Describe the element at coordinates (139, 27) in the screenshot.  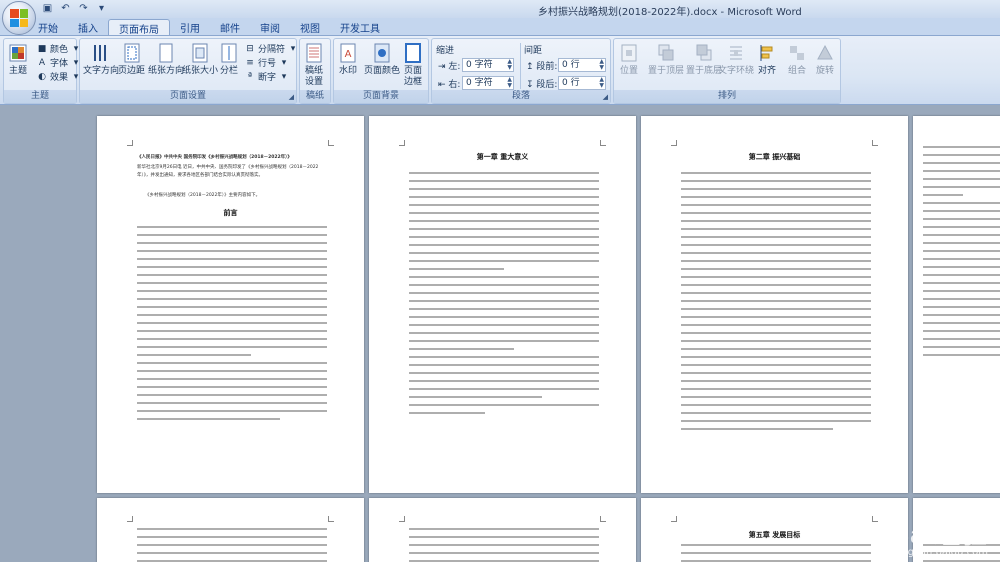
I see `tab-page-layout: 页面布局` at that location.